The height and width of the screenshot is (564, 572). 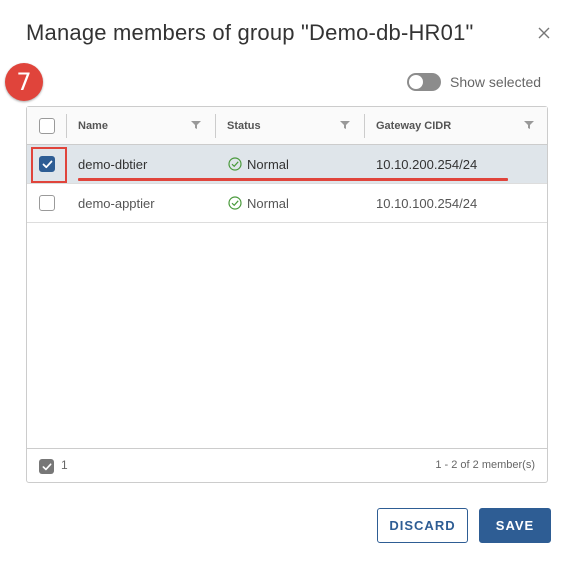 I want to click on show-selected-toggle-group: Show selected, so click(x=474, y=82).